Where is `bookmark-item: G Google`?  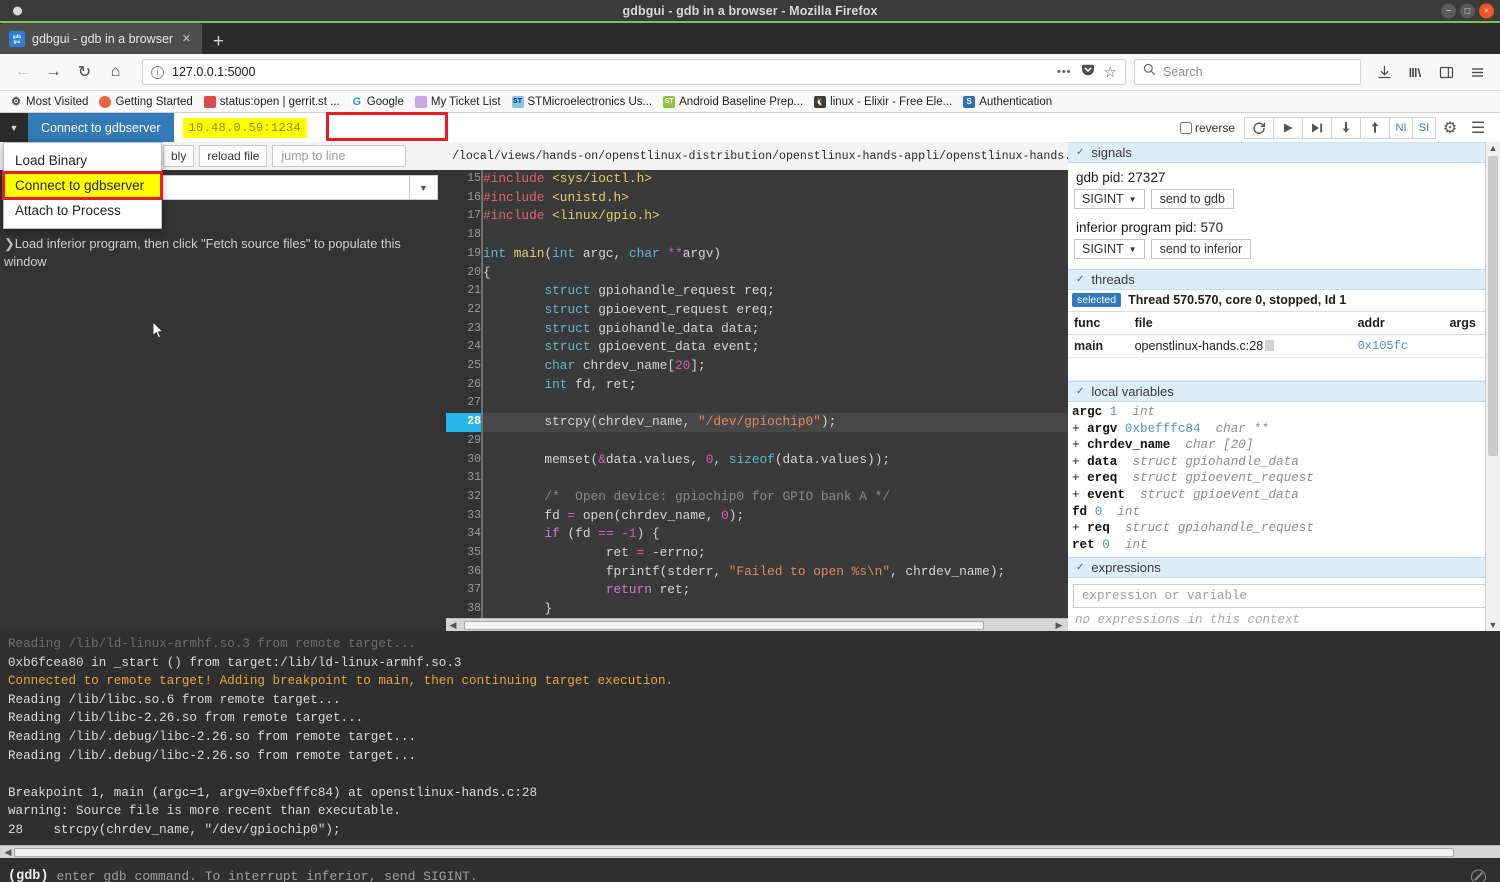
bookmark-item: G Google is located at coordinates (377, 102).